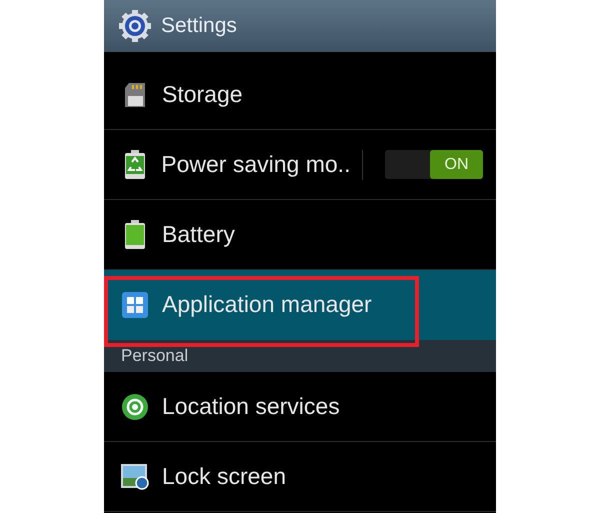 The height and width of the screenshot is (513, 600). Describe the element at coordinates (251, 406) in the screenshot. I see `item-label: Location services` at that location.